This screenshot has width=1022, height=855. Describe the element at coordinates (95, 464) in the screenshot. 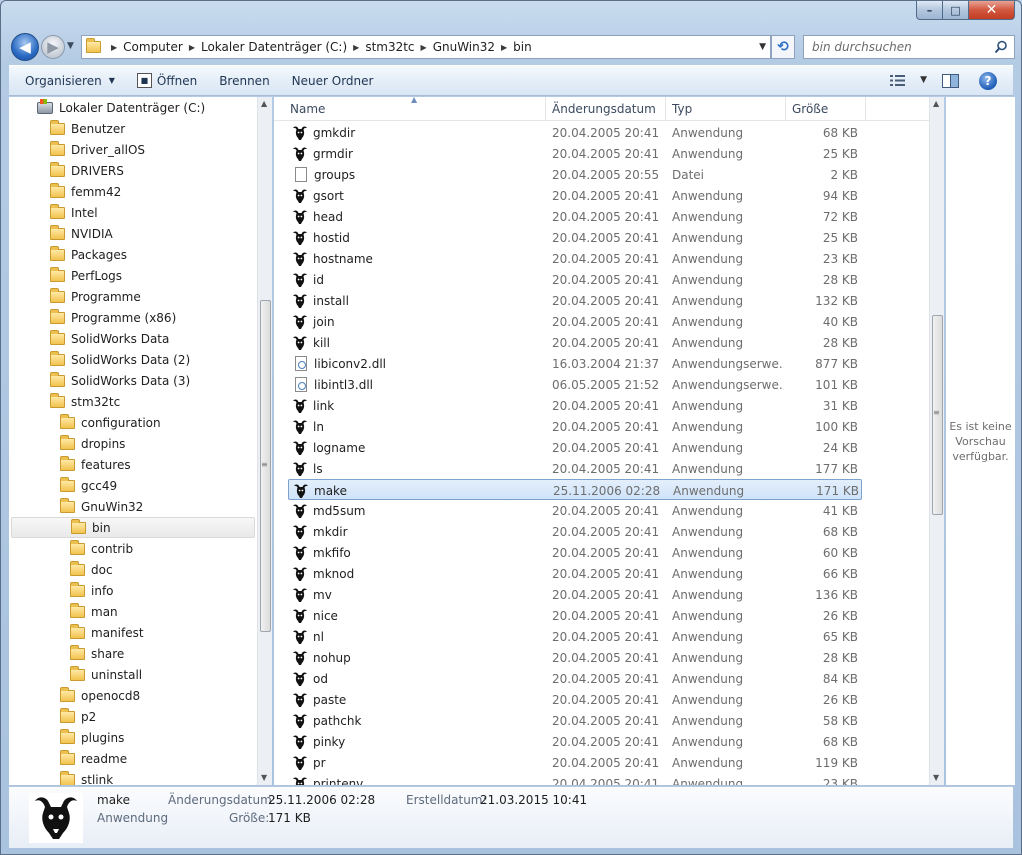

I see `nav-item-features: features` at that location.